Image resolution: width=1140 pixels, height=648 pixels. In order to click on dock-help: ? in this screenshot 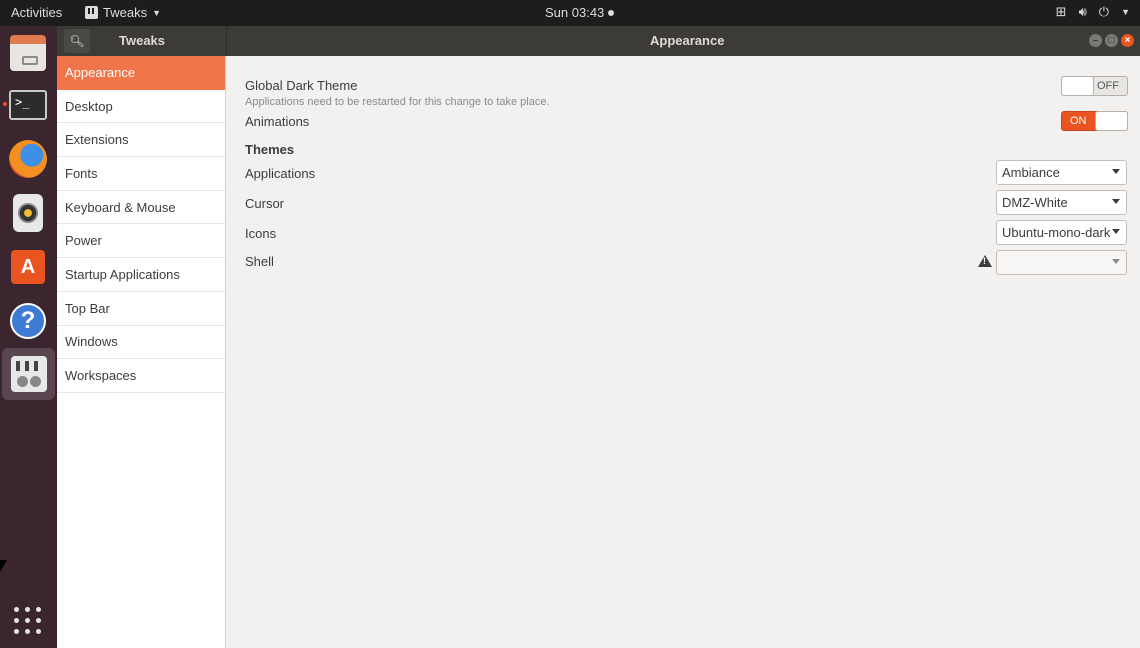, I will do `click(28, 321)`.